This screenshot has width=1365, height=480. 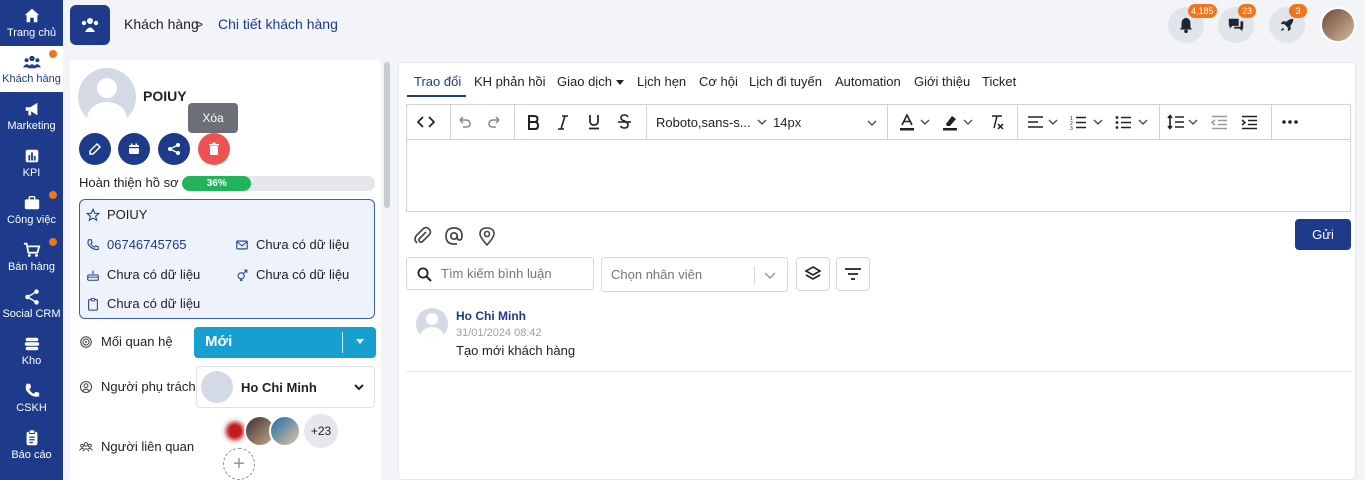 I want to click on sidebar-item-reports: Báo cáo, so click(x=31, y=445).